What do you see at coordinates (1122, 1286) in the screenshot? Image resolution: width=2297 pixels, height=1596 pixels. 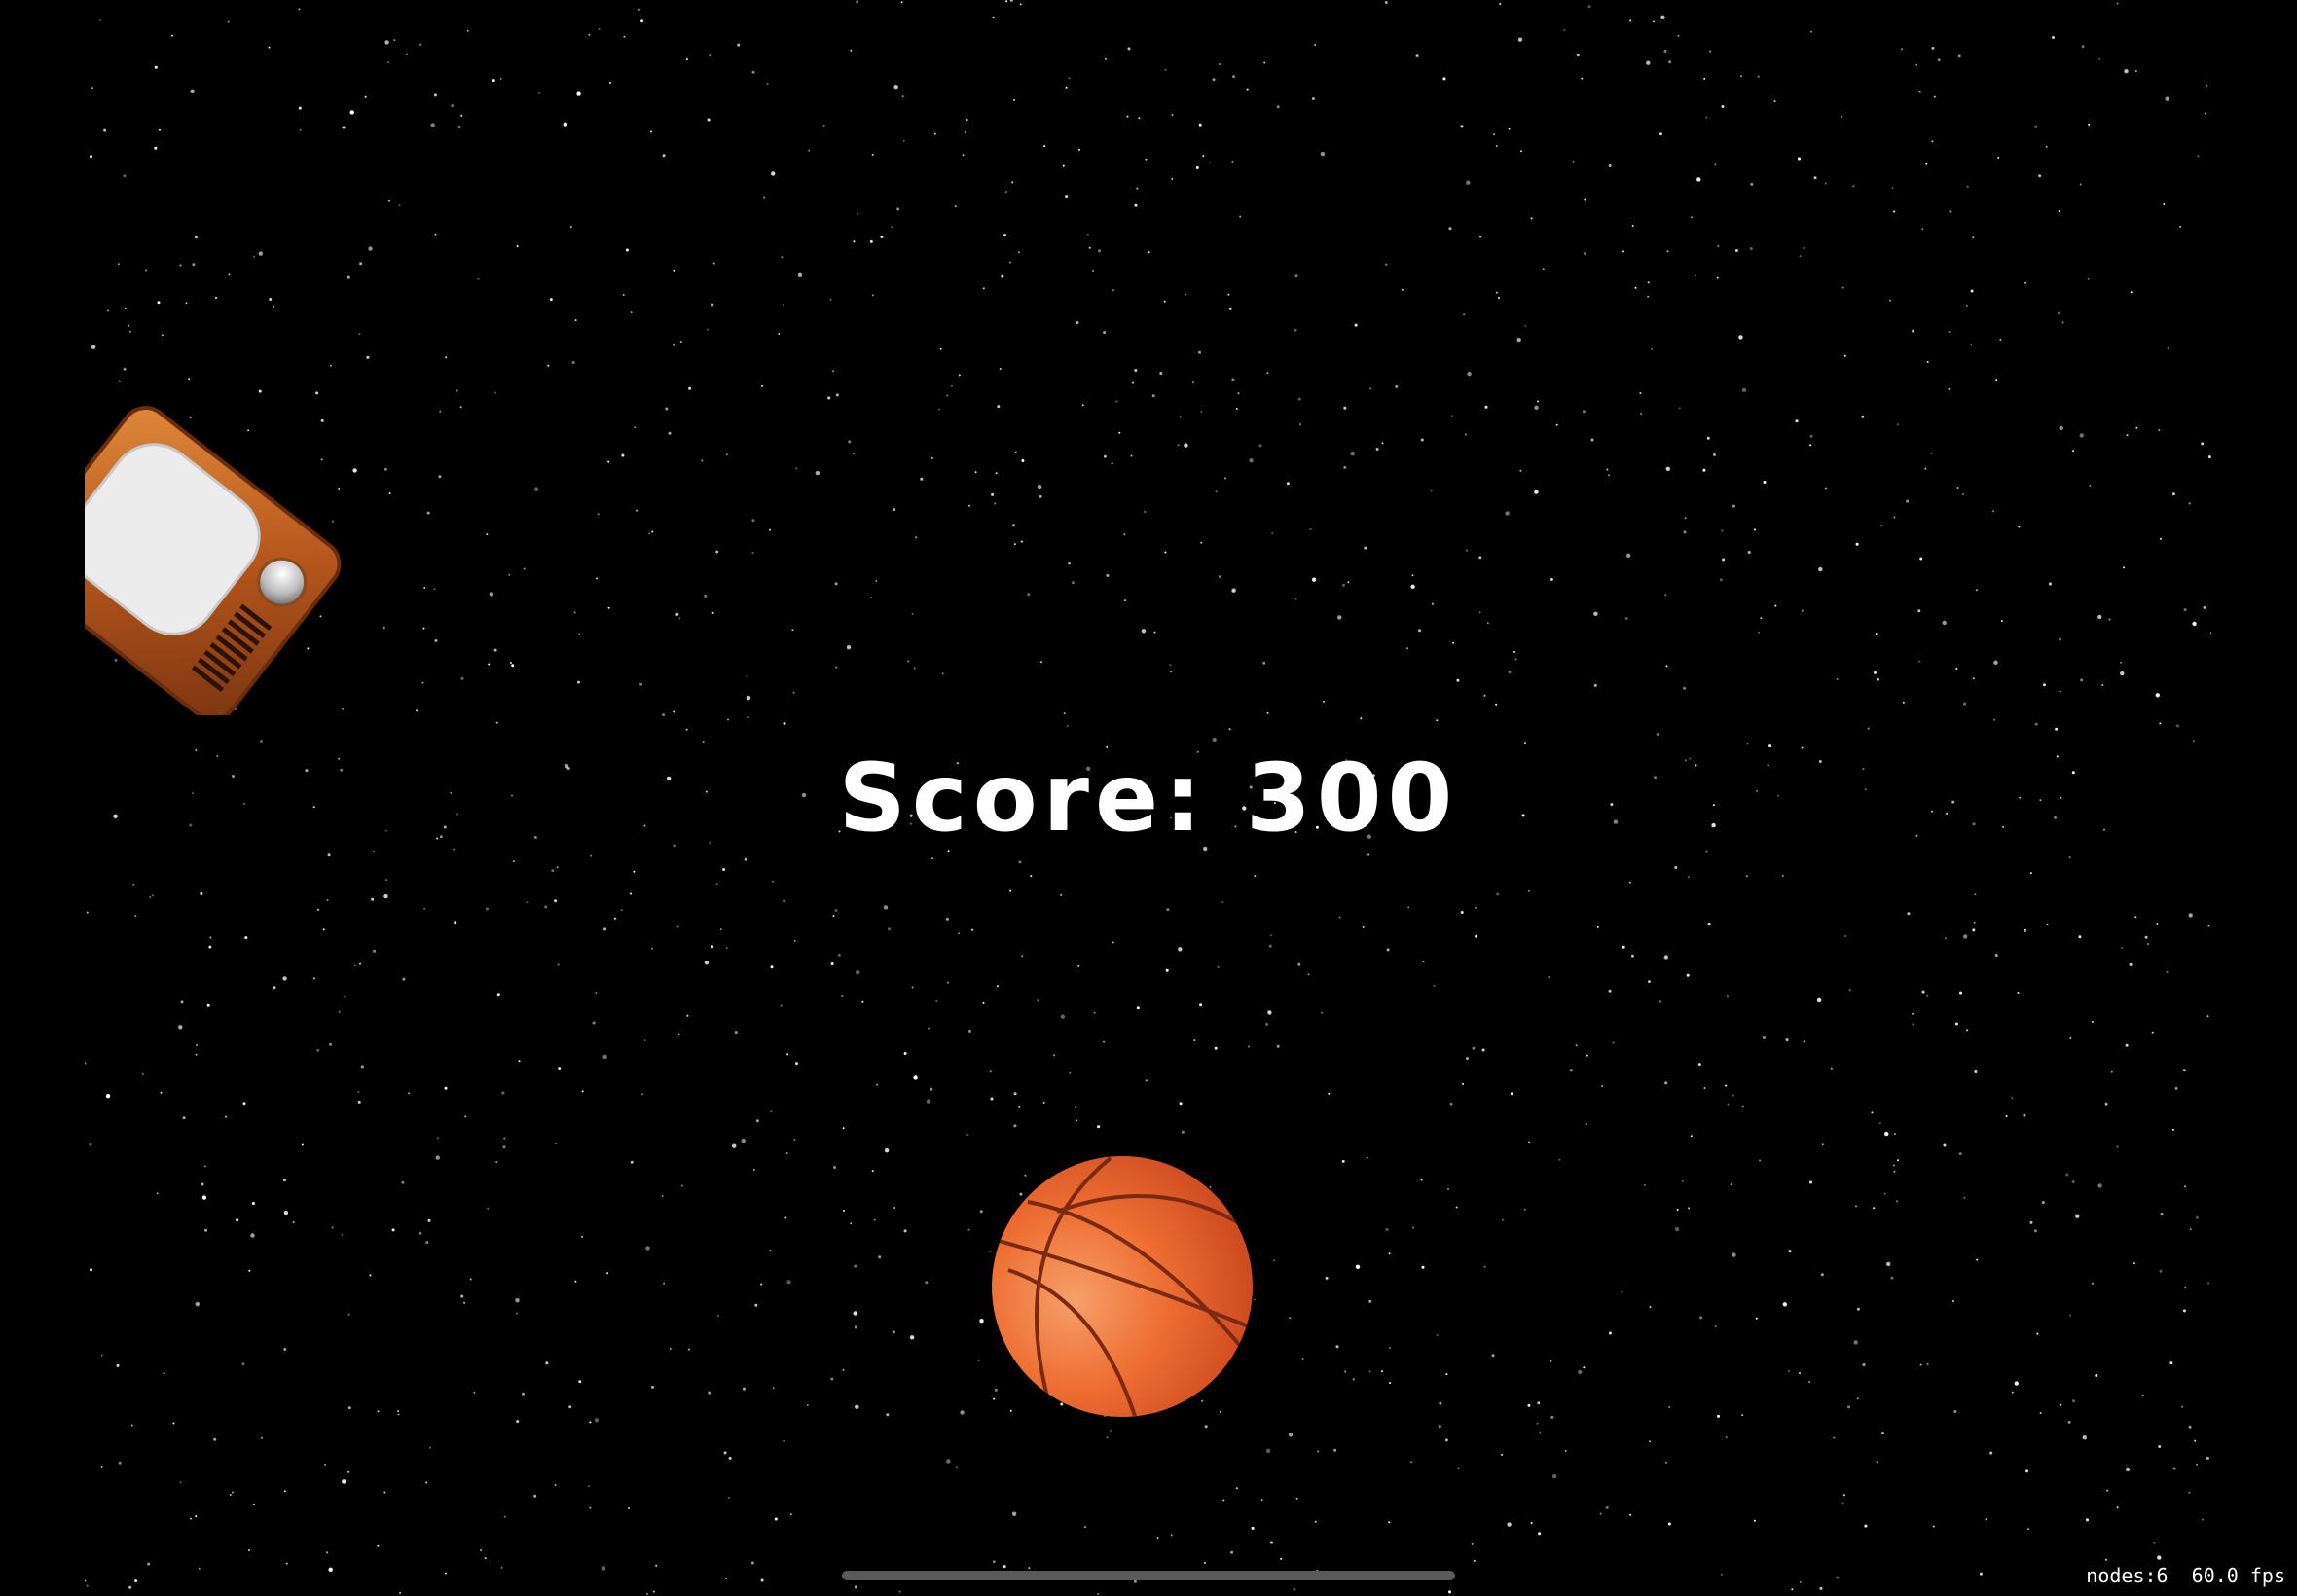 I see `basketball-icon` at bounding box center [1122, 1286].